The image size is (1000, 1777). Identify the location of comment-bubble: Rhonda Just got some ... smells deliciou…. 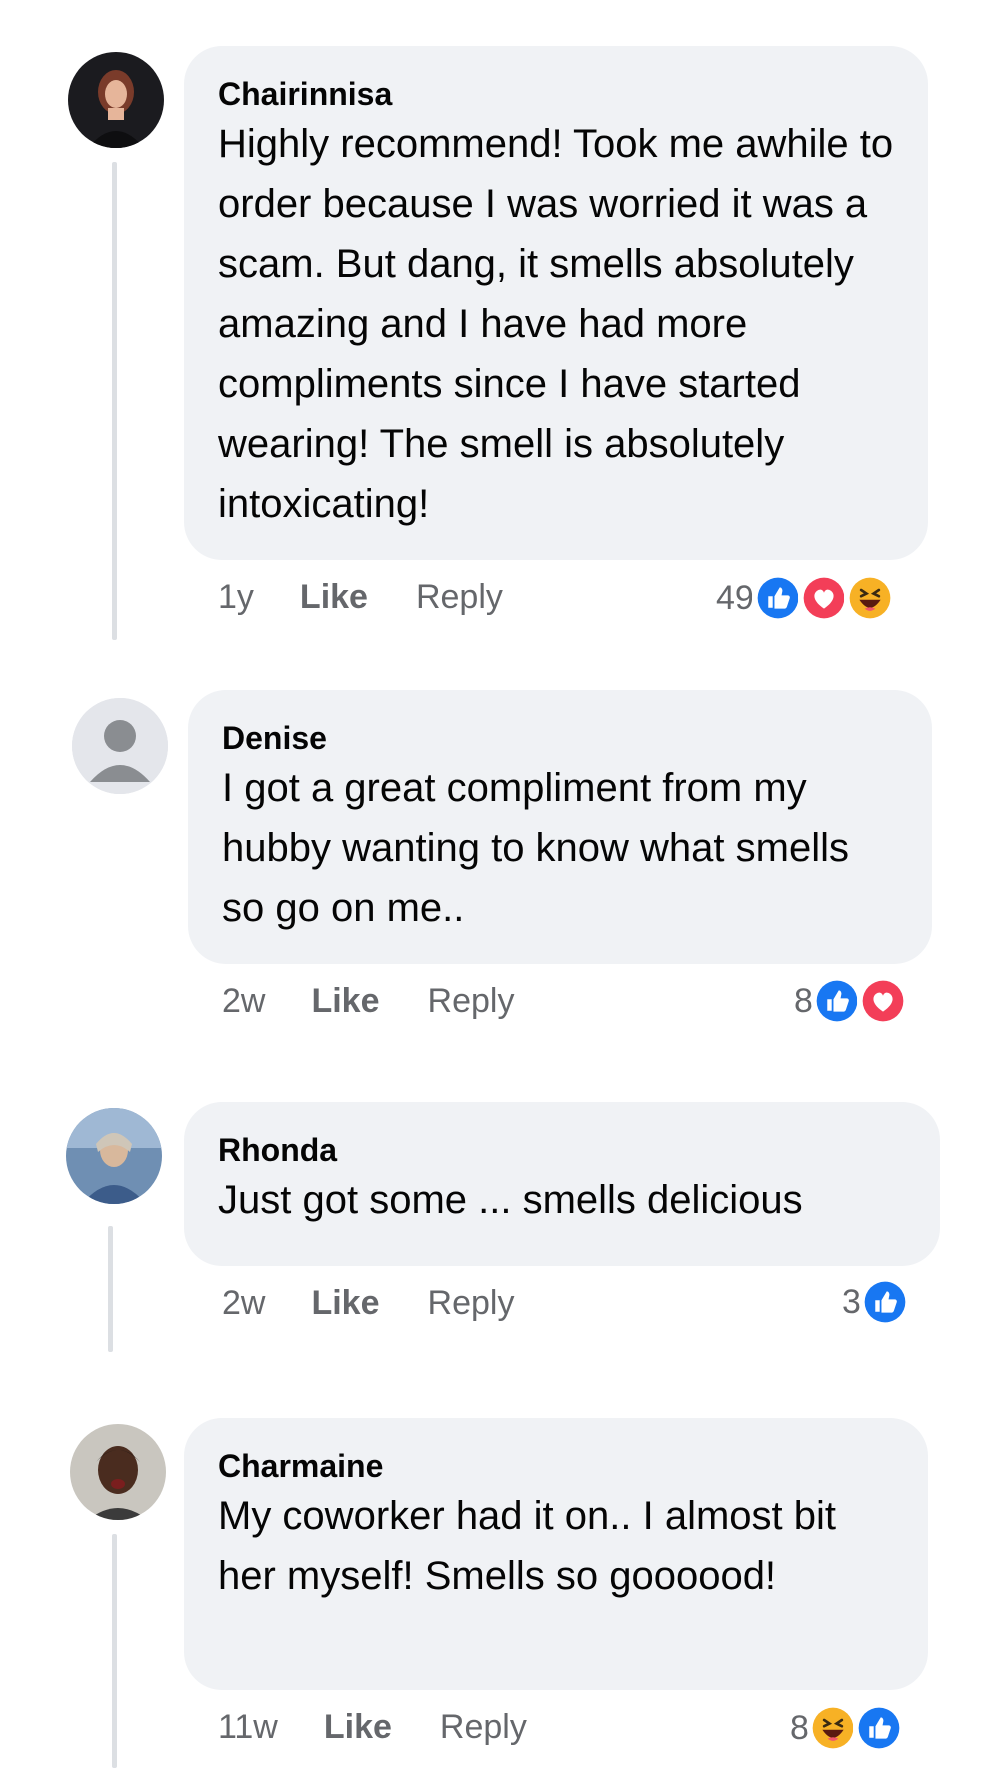
(562, 1184).